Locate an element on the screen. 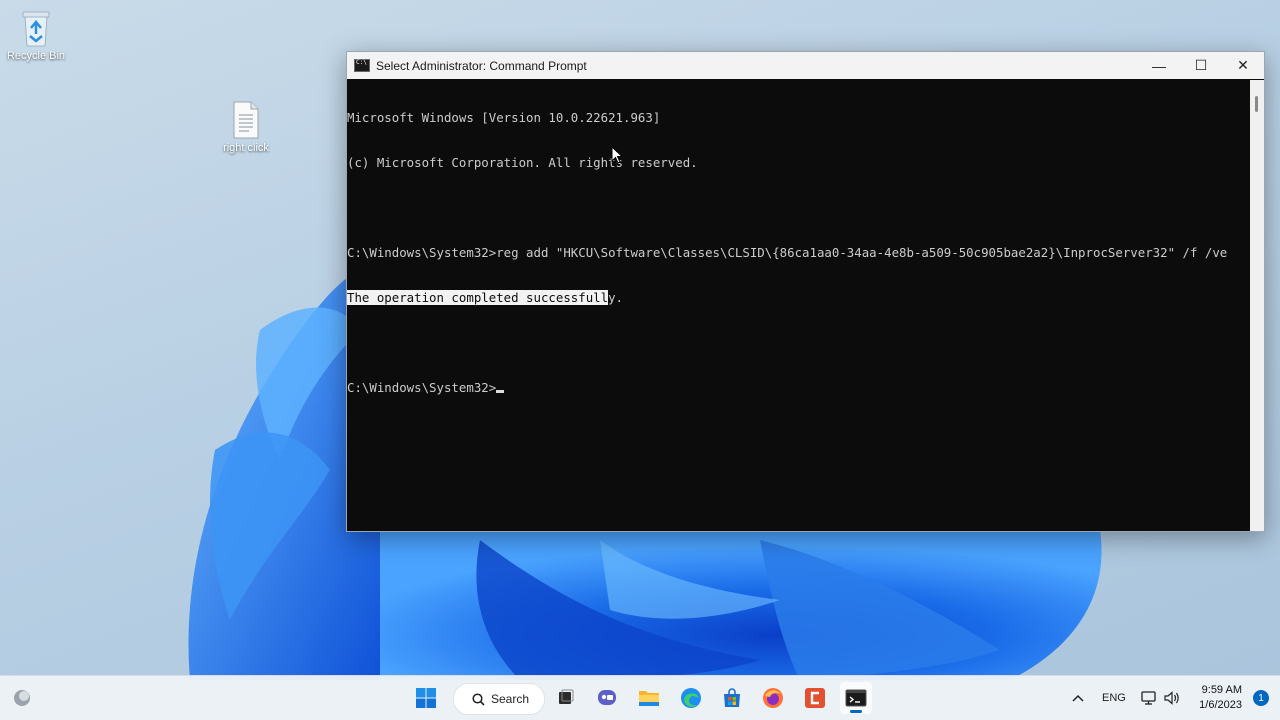 The height and width of the screenshot is (720, 1280). chat-button is located at coordinates (607, 698).